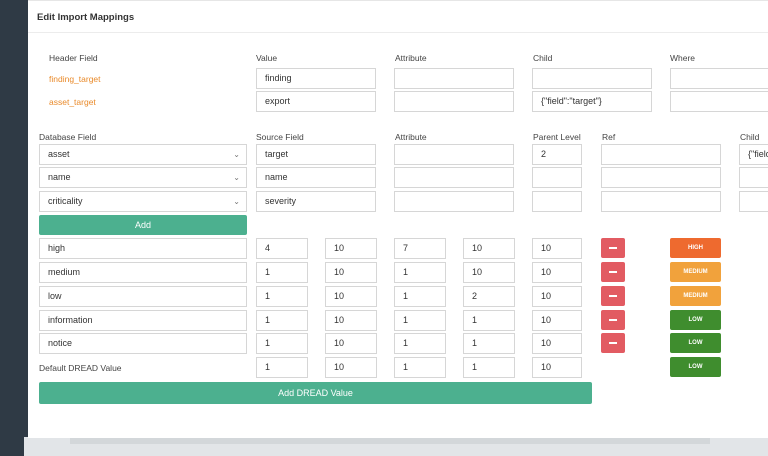  Describe the element at coordinates (282, 248) in the screenshot. I see `dread-damage-input: 4` at that location.